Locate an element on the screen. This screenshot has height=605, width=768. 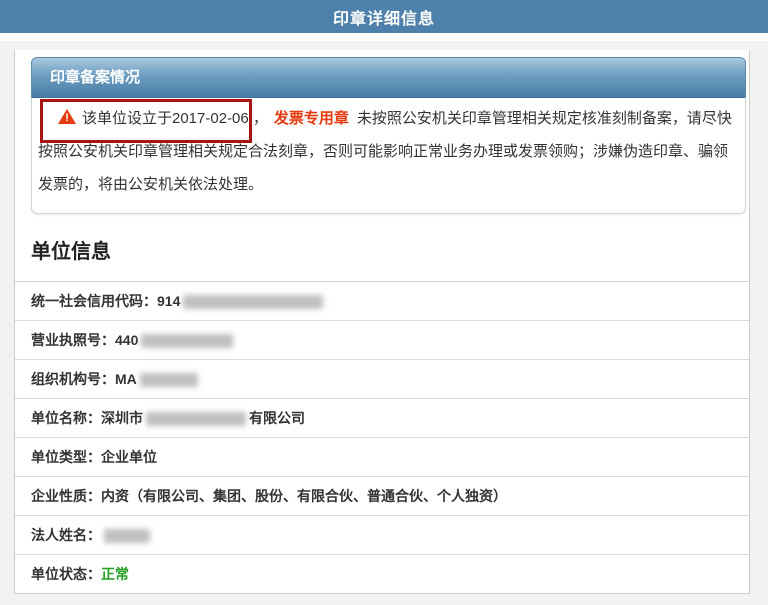
row-value-suffix: 有限公司 is located at coordinates (277, 418).